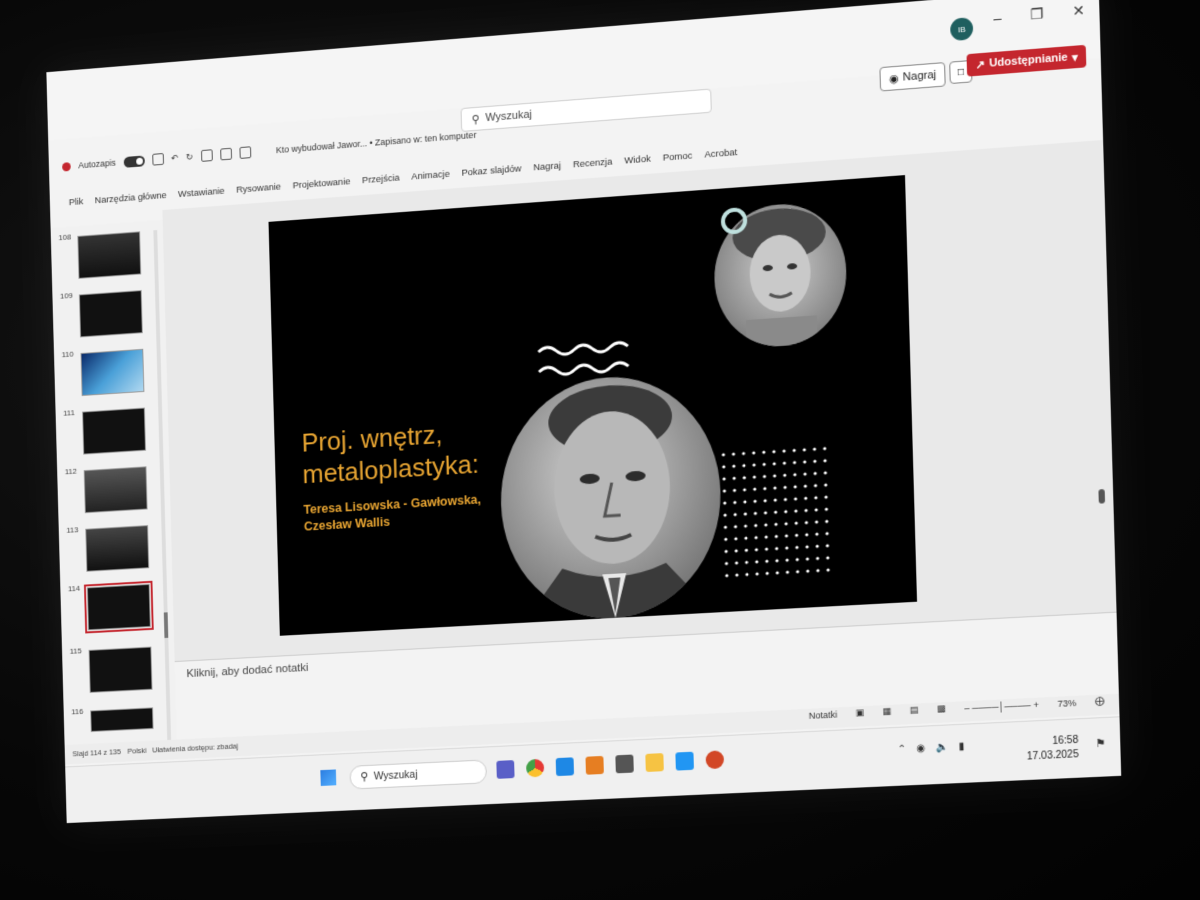 This screenshot has height=900, width=1200. Describe the element at coordinates (321, 183) in the screenshot. I see `tab-design: Projektowanie` at that location.